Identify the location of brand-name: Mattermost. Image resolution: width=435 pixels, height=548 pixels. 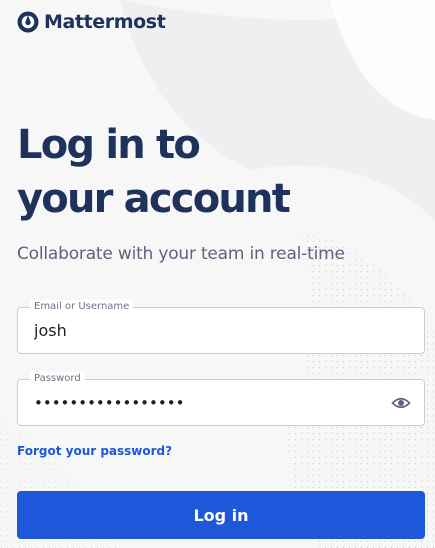
(105, 22).